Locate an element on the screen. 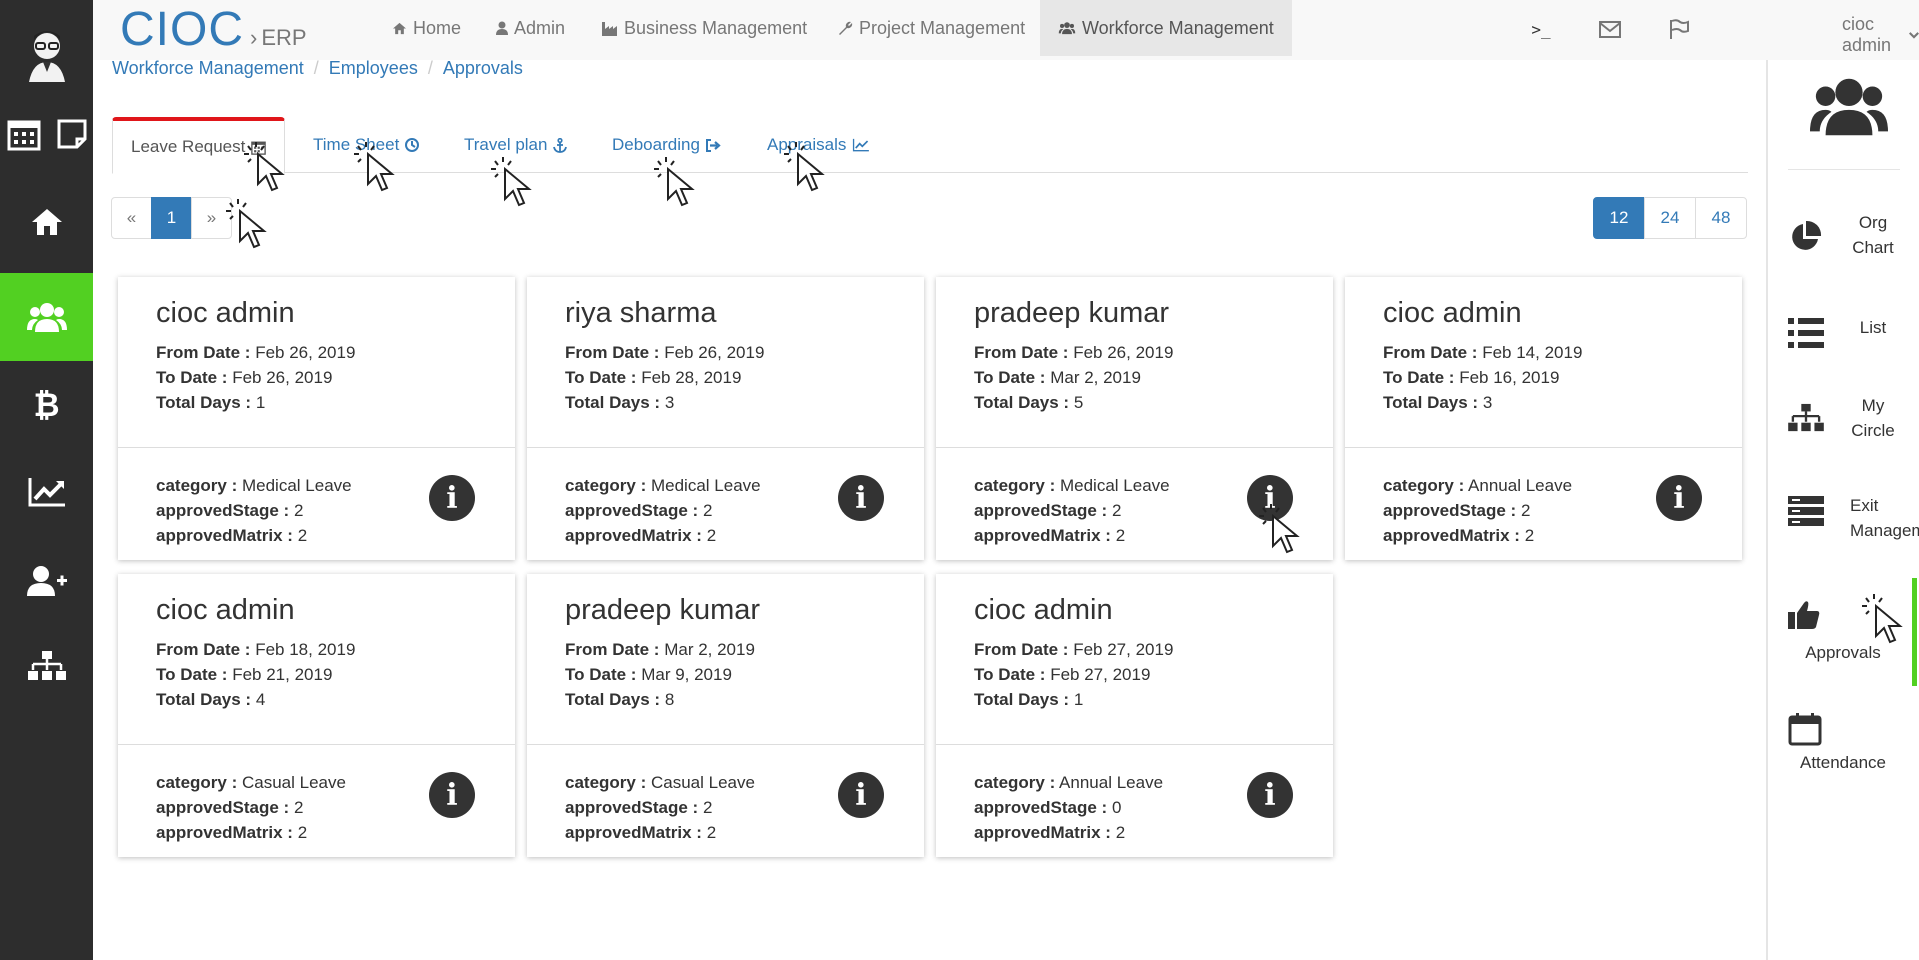 This screenshot has height=960, width=1919. sidebar-item-list: List is located at coordinates (1843, 335).